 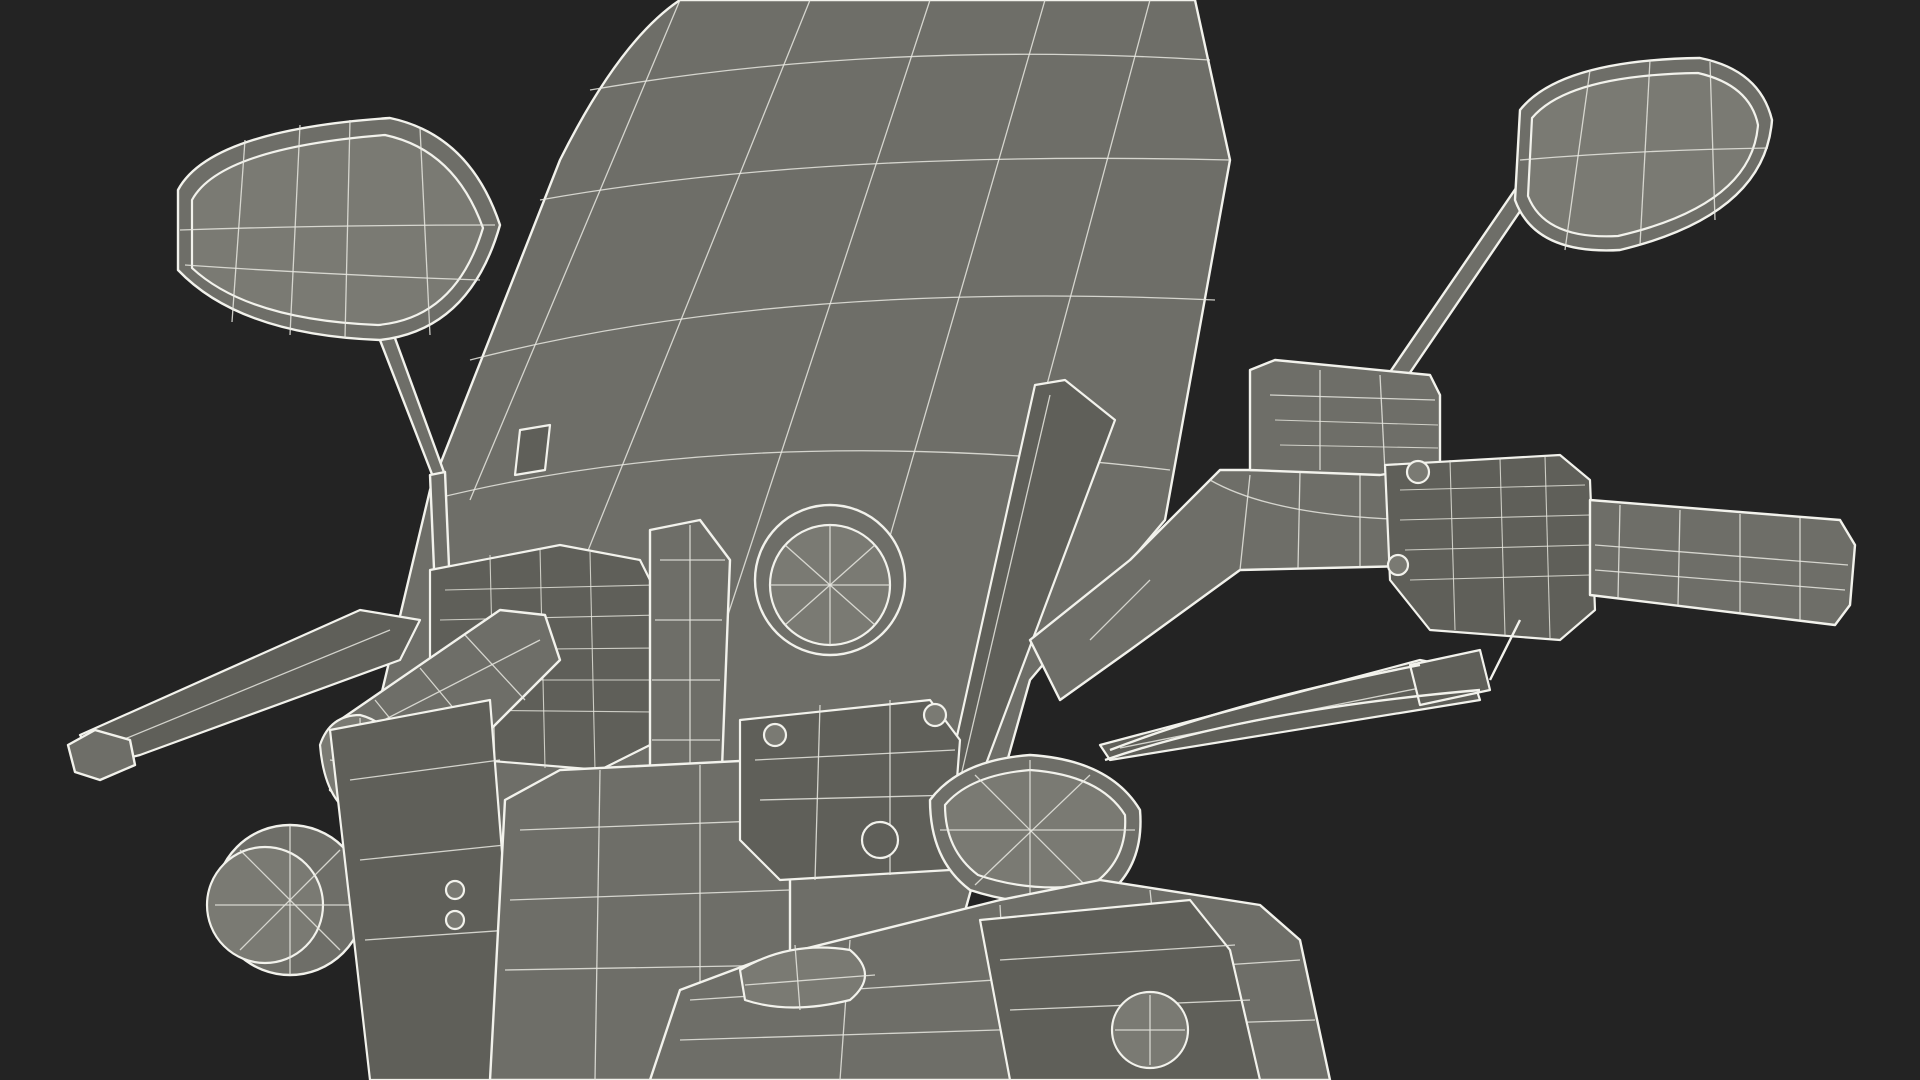 What do you see at coordinates (1345, 417) in the screenshot?
I see `right-reservoir` at bounding box center [1345, 417].